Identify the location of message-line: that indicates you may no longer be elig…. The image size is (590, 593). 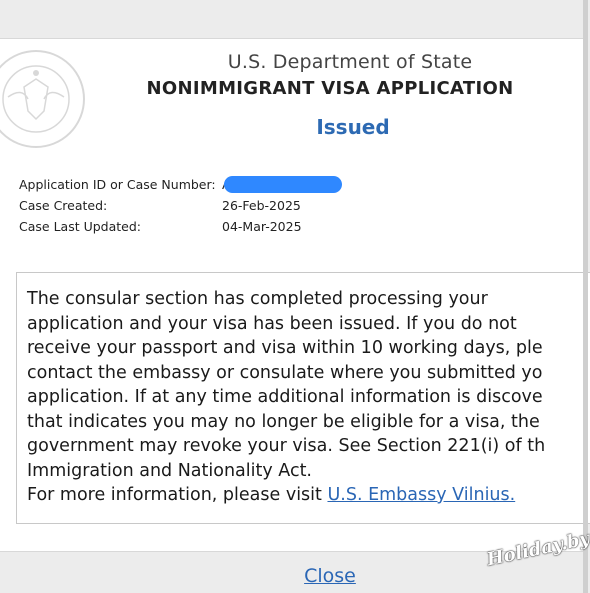
(283, 421).